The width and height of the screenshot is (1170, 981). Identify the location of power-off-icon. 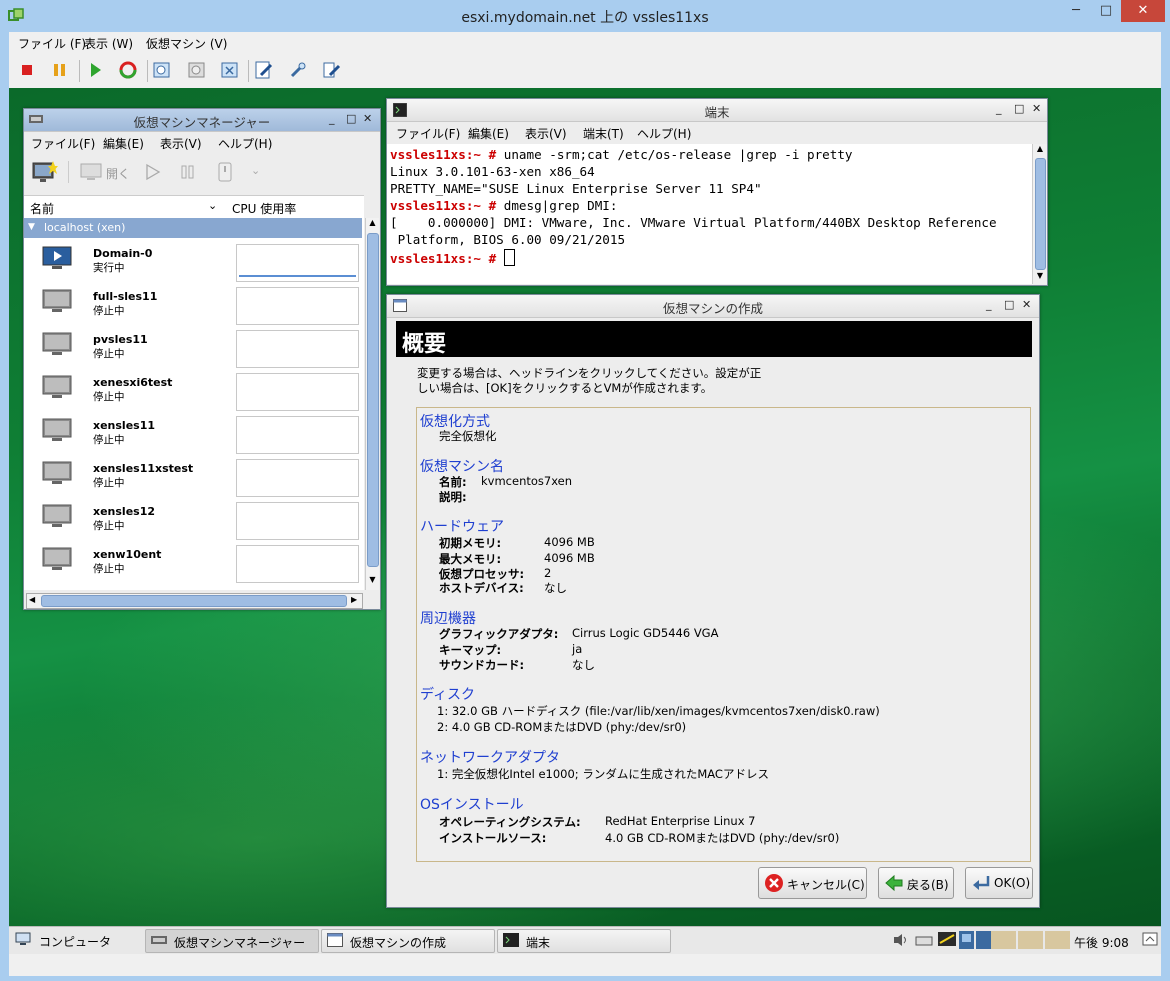
(27, 70).